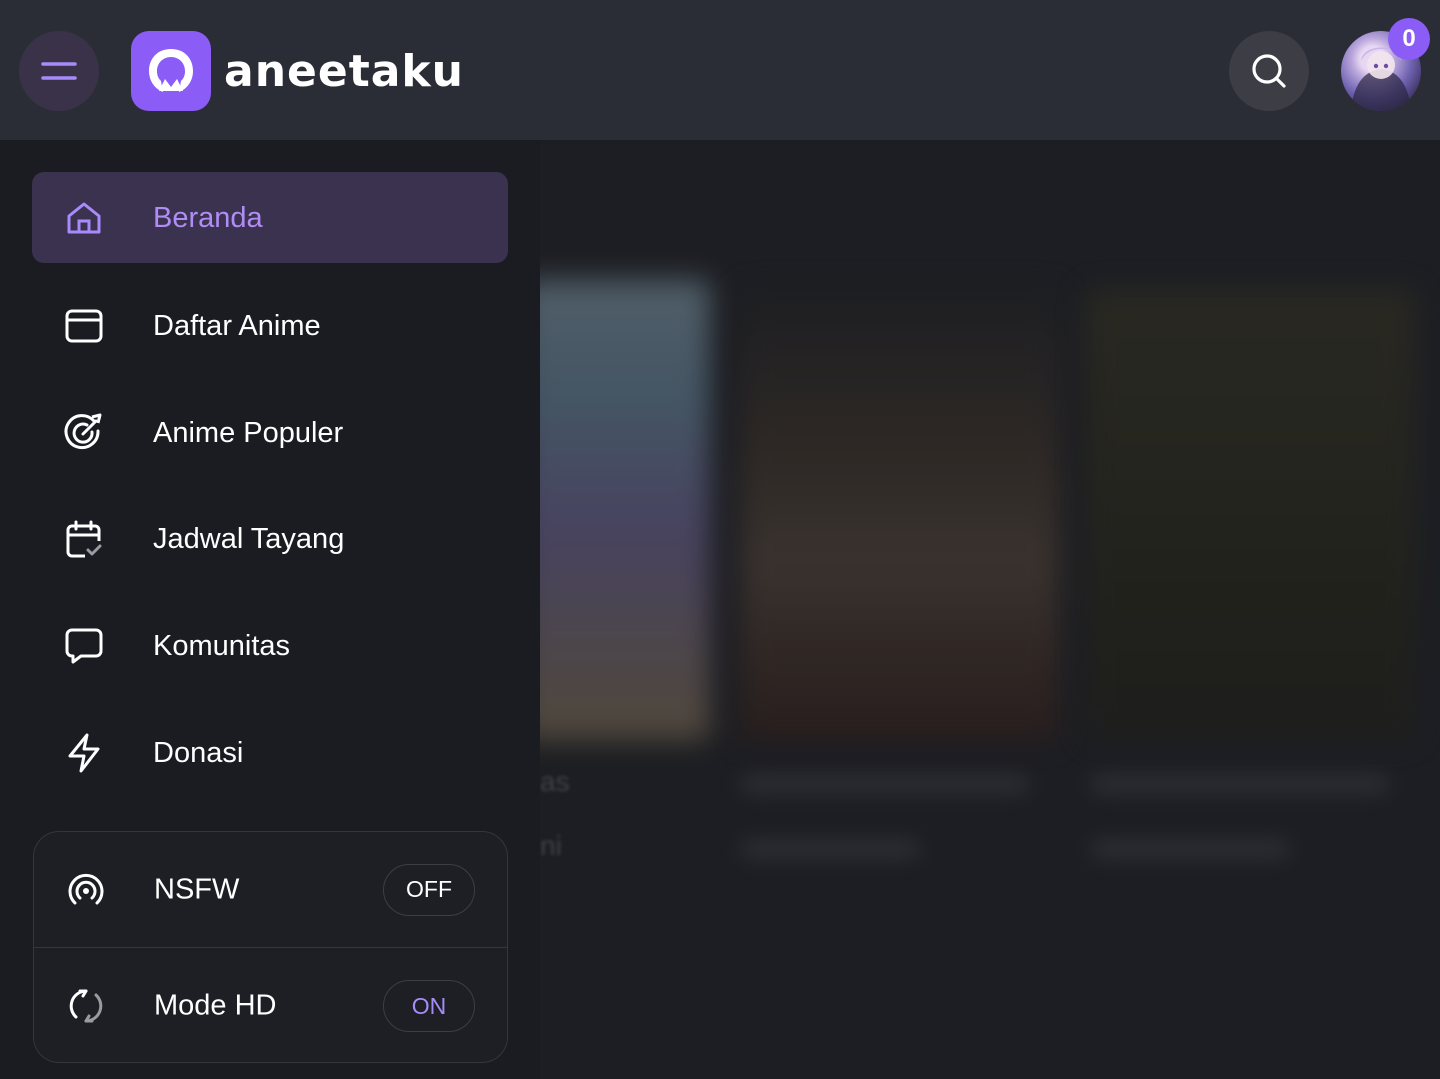 Image resolution: width=1440 pixels, height=1079 pixels. I want to click on target-icon, so click(84, 433).